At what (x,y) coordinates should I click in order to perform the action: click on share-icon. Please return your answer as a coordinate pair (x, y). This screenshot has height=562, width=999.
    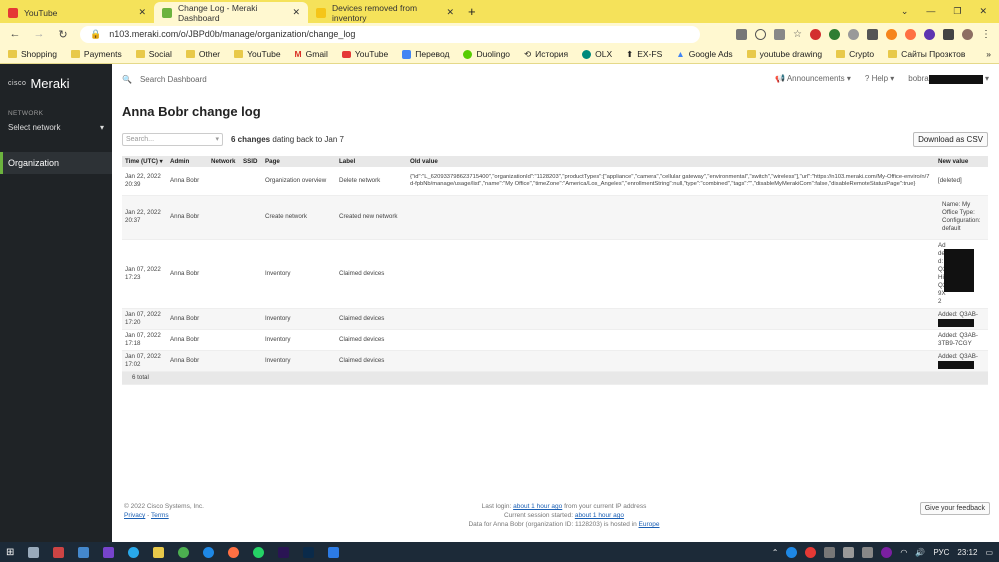
    Looking at the image, I should click on (780, 34).